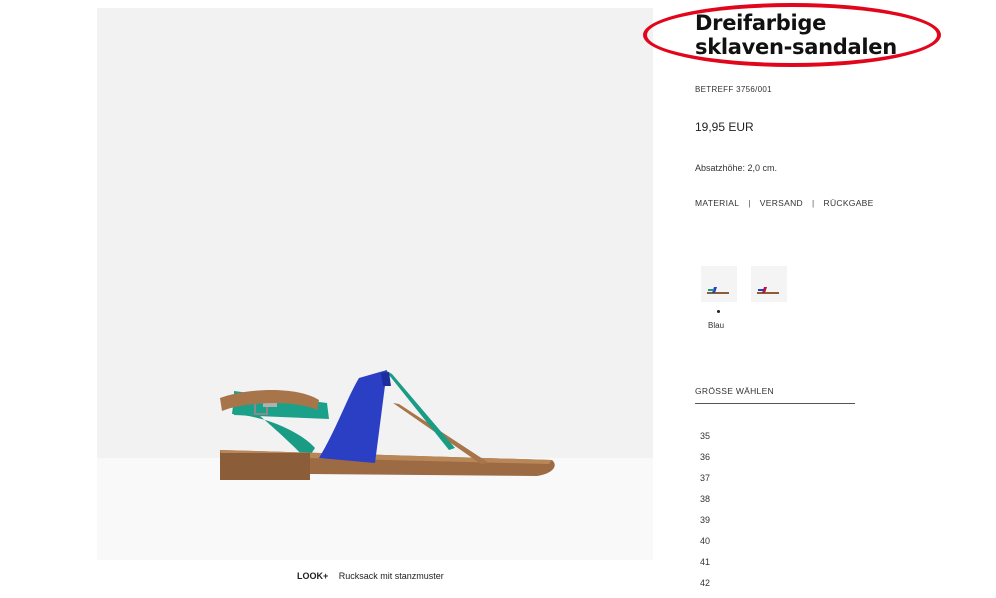  What do you see at coordinates (391, 576) in the screenshot?
I see `look-item-link: Rucksack mit stanzmuster` at bounding box center [391, 576].